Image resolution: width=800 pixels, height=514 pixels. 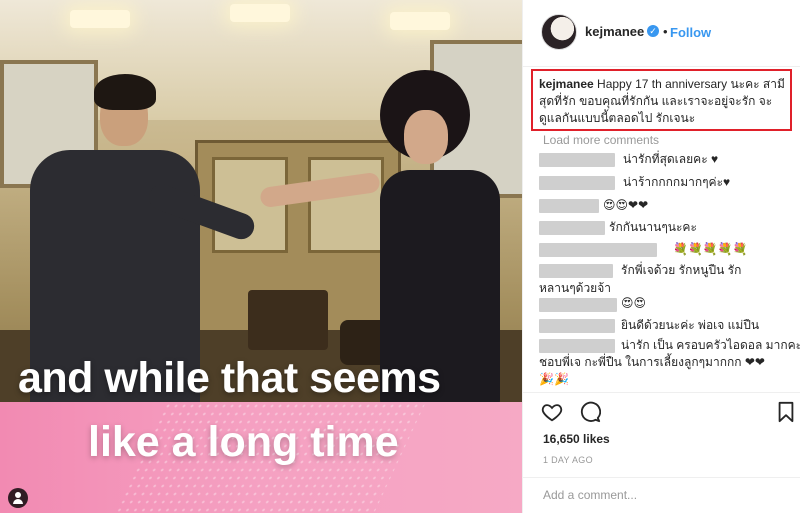 I want to click on comment-text: 😍😍❤❤, so click(x=626, y=205).